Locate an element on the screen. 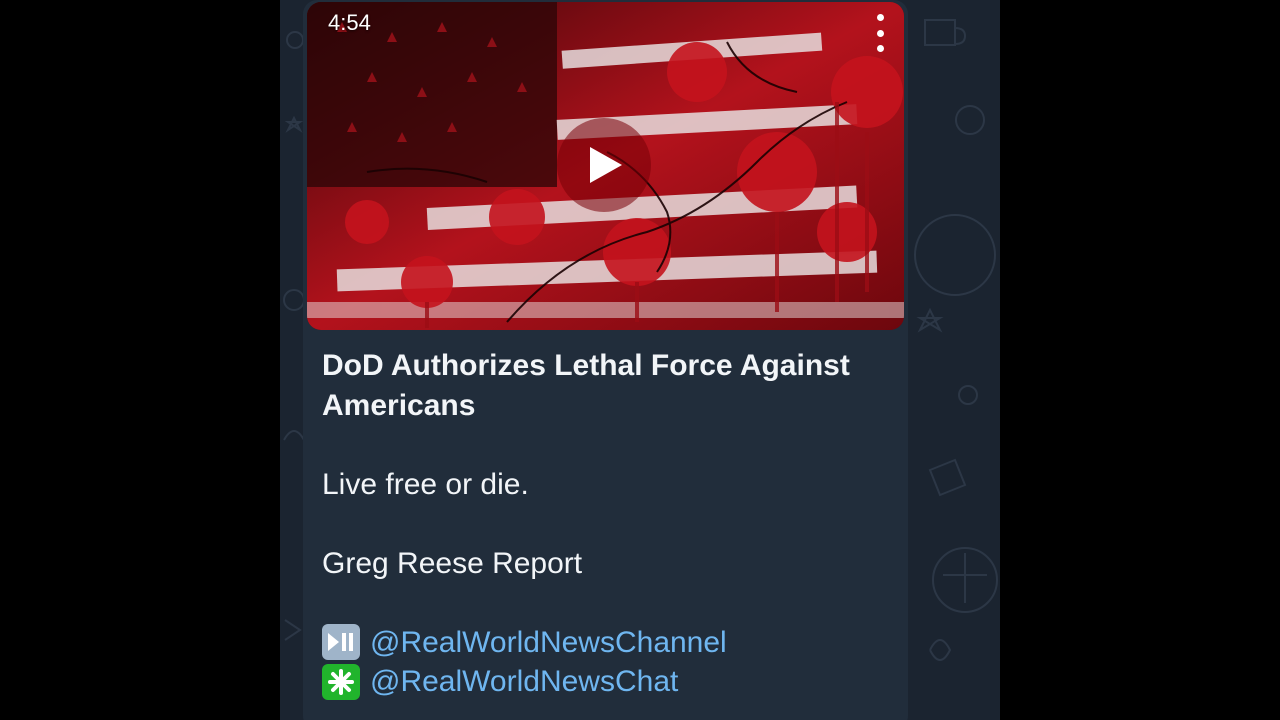  channel-link-row: @RealWorldNewsChannel is located at coordinates (602, 643).